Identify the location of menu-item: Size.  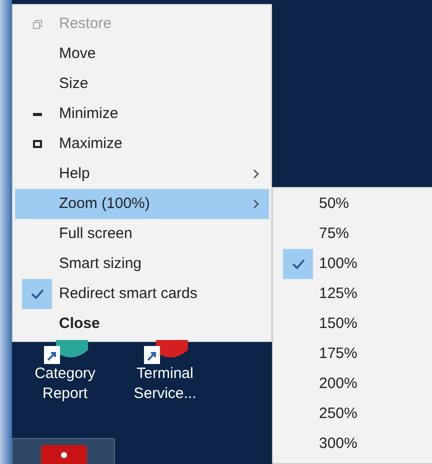
(142, 84).